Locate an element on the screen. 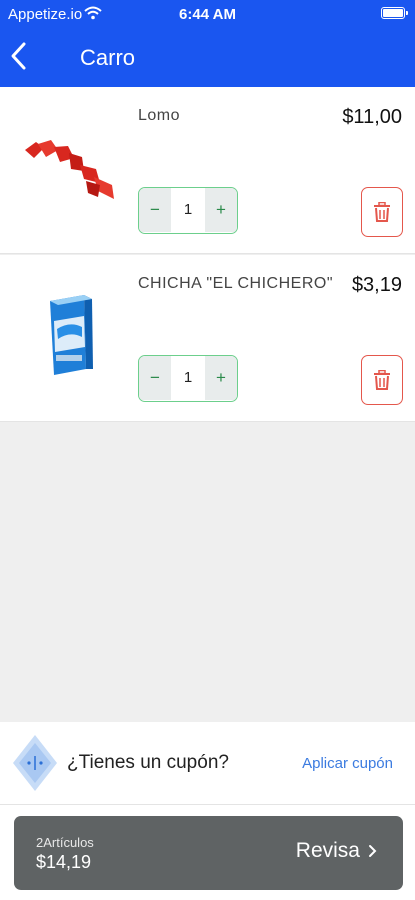 Image resolution: width=415 pixels, height=900 pixels. checkout-footer: 2Artículos $14,19 Revisa is located at coordinates (207, 852).